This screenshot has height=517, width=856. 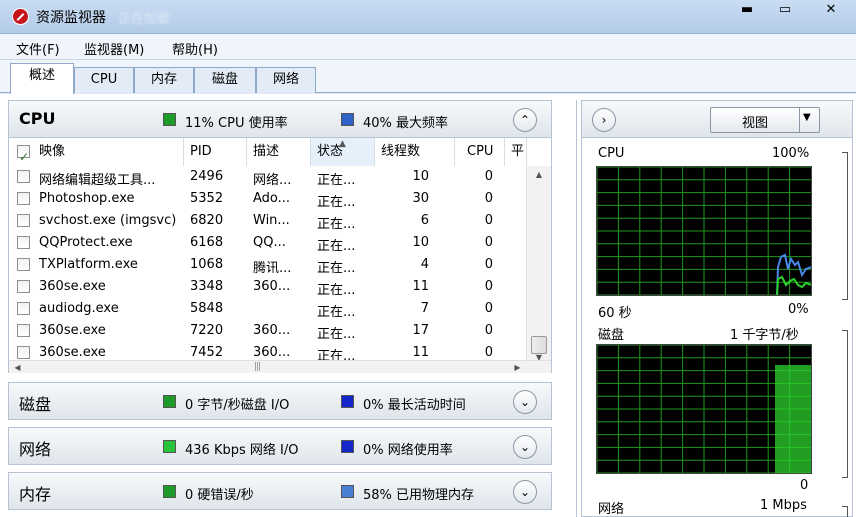 What do you see at coordinates (343, 152) in the screenshot?
I see `column-header-status: 状态 ▲` at bounding box center [343, 152].